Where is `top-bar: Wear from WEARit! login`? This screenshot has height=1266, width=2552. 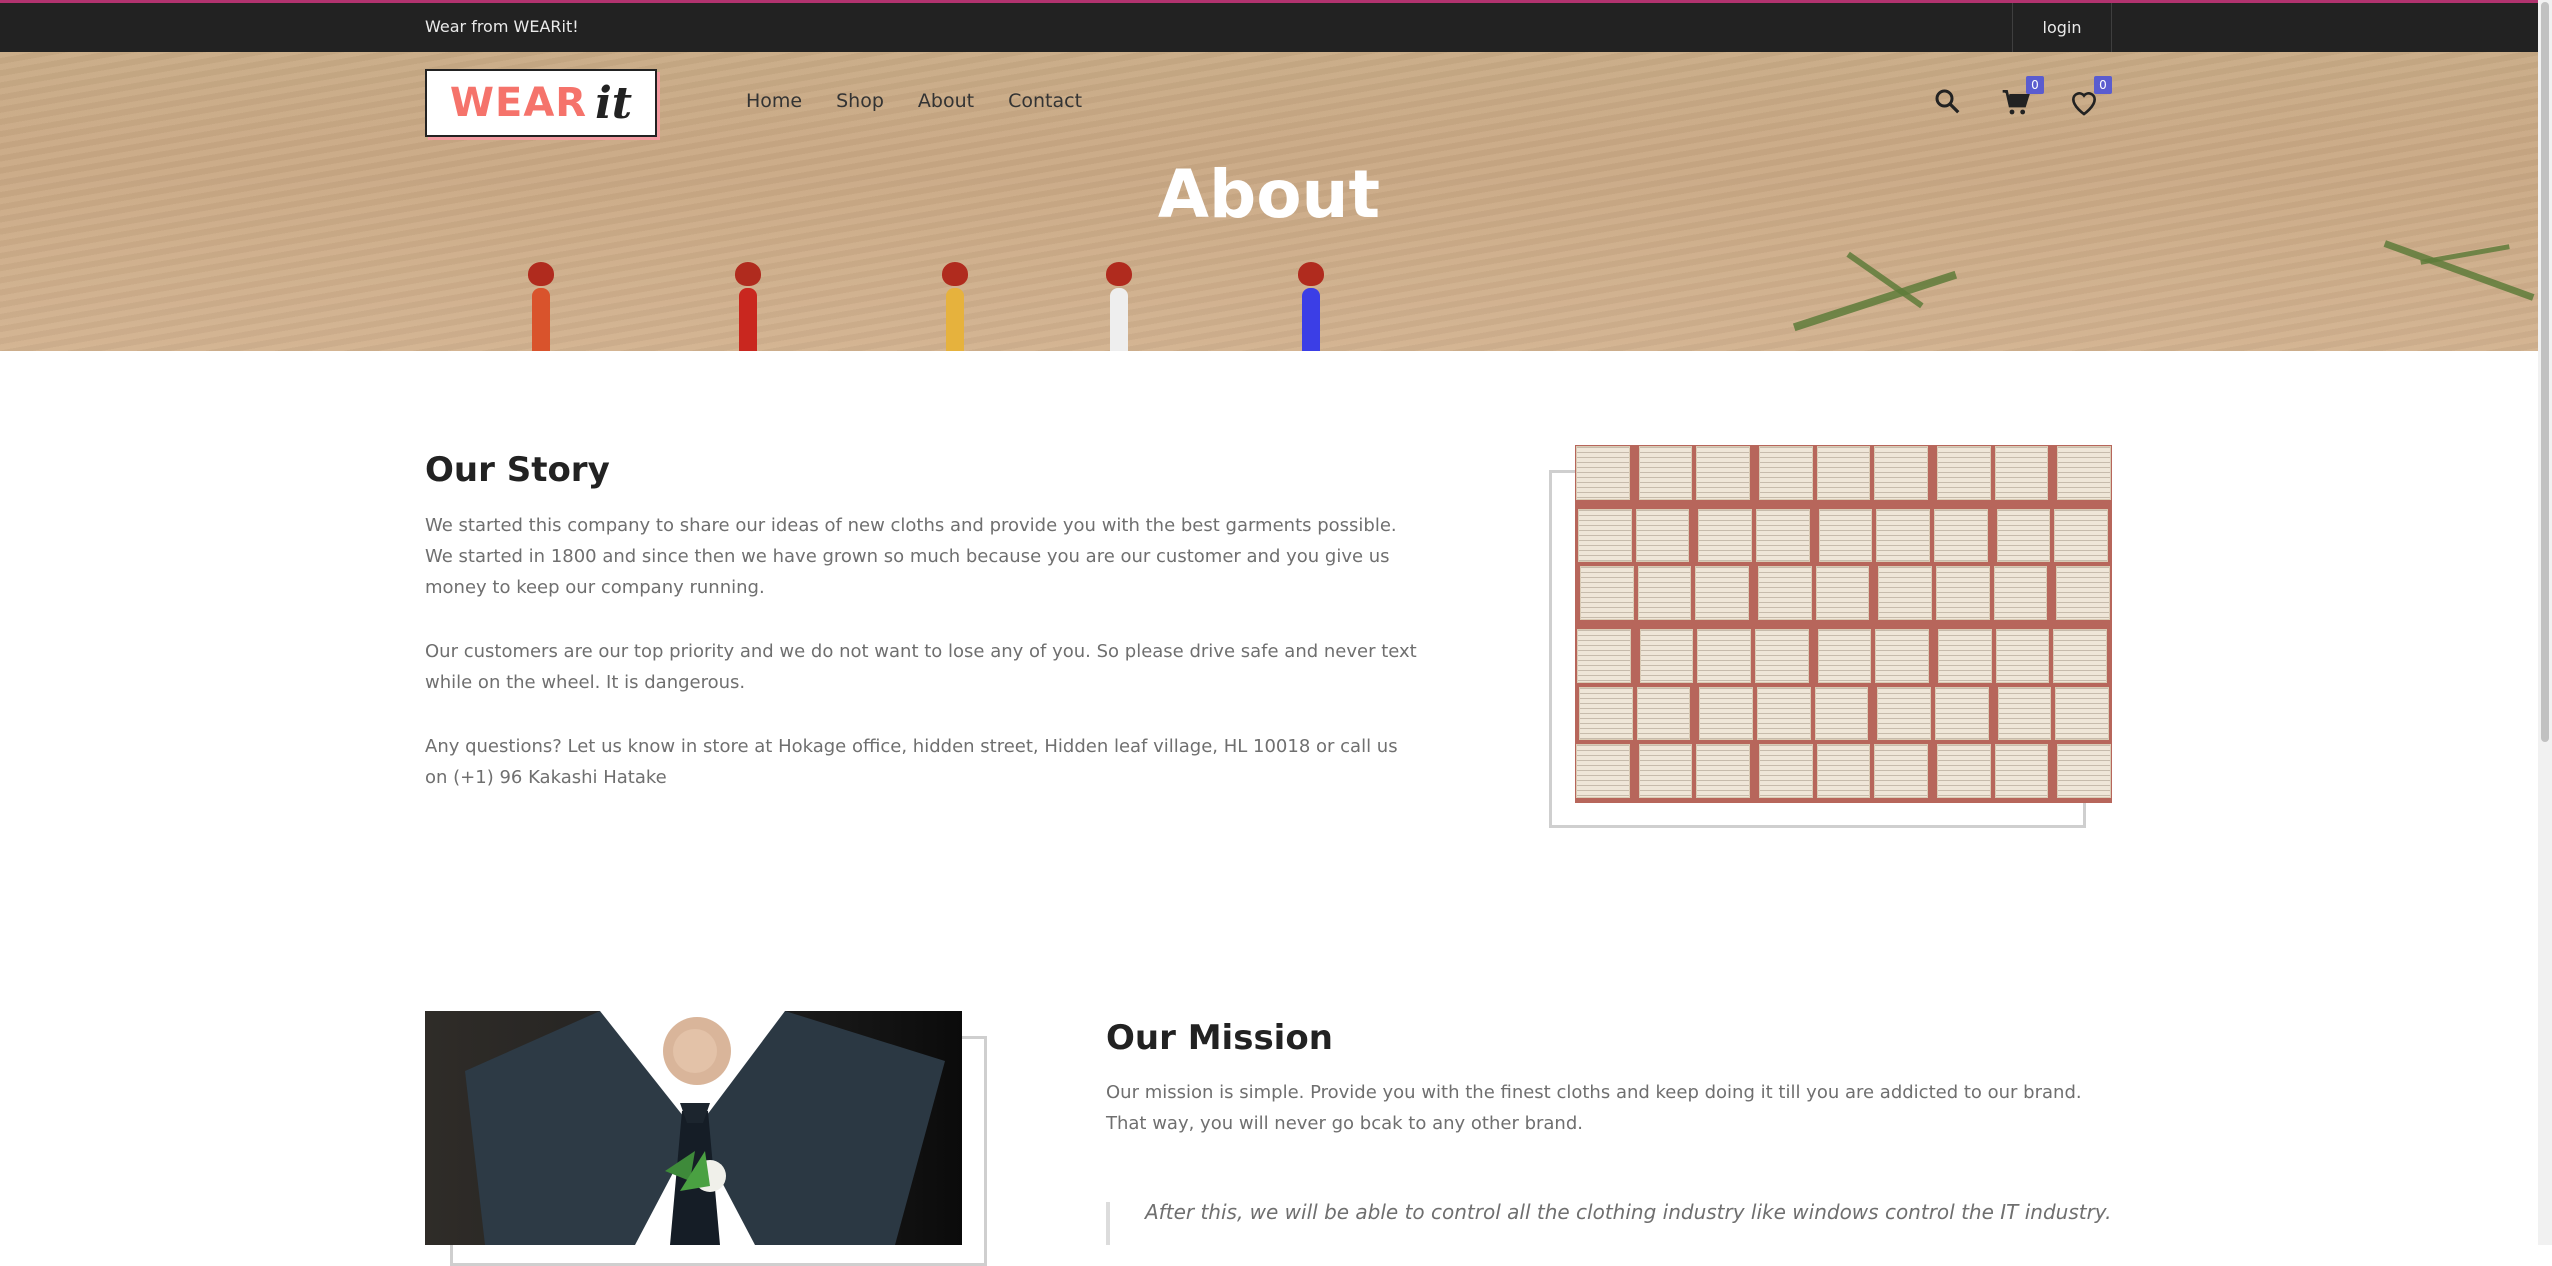 top-bar: Wear from WEARit! login is located at coordinates (1269, 26).